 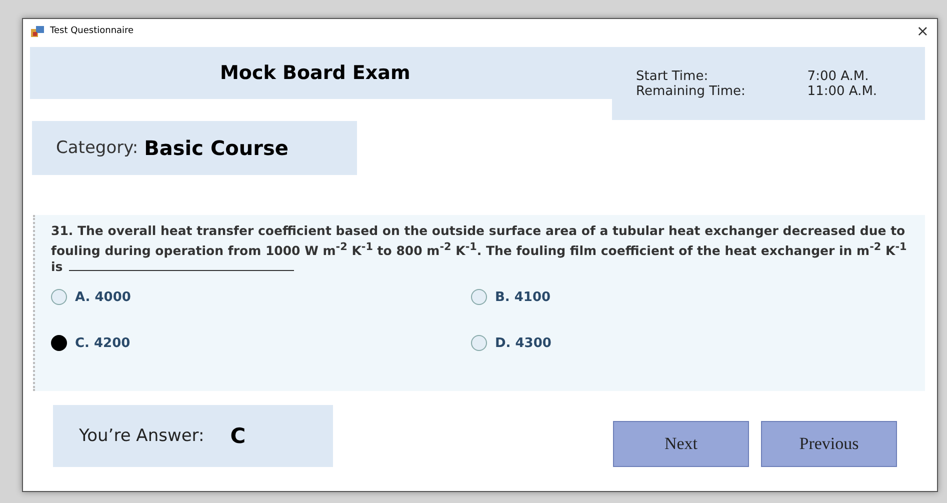 I want to click on option-label: C. 4200, so click(x=102, y=343).